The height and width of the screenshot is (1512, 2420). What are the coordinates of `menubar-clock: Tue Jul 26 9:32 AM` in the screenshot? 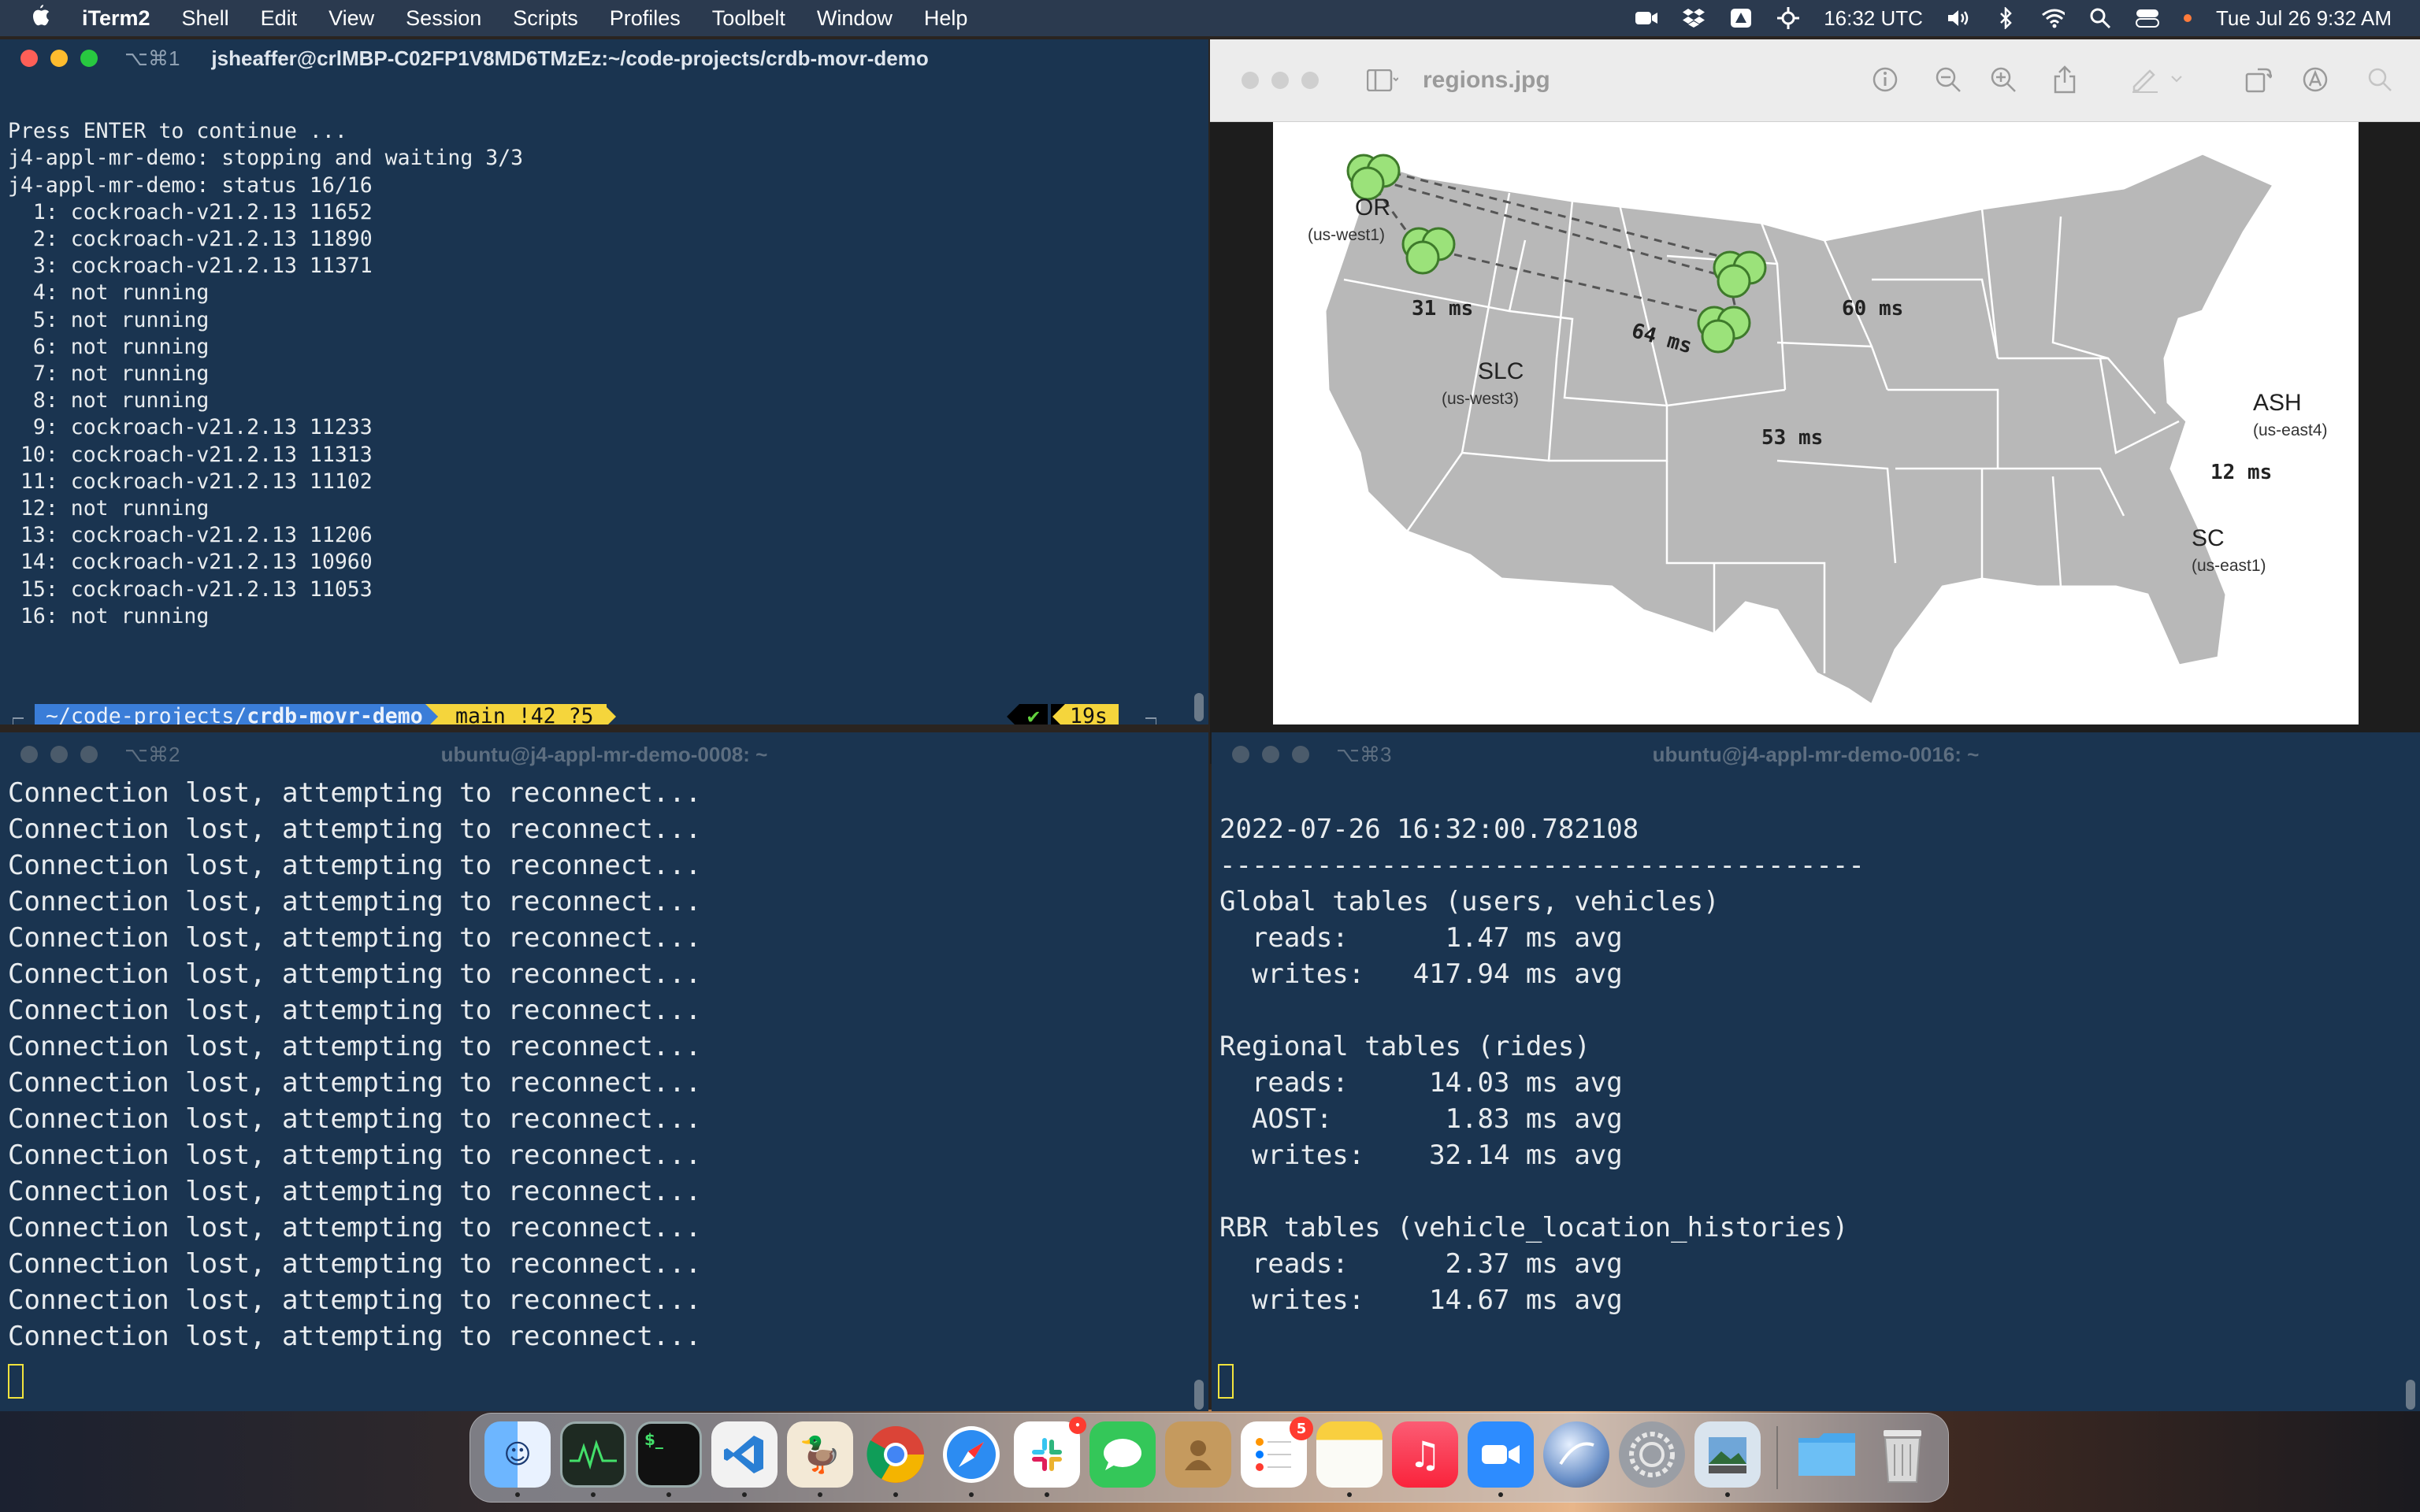 It's located at (2304, 18).